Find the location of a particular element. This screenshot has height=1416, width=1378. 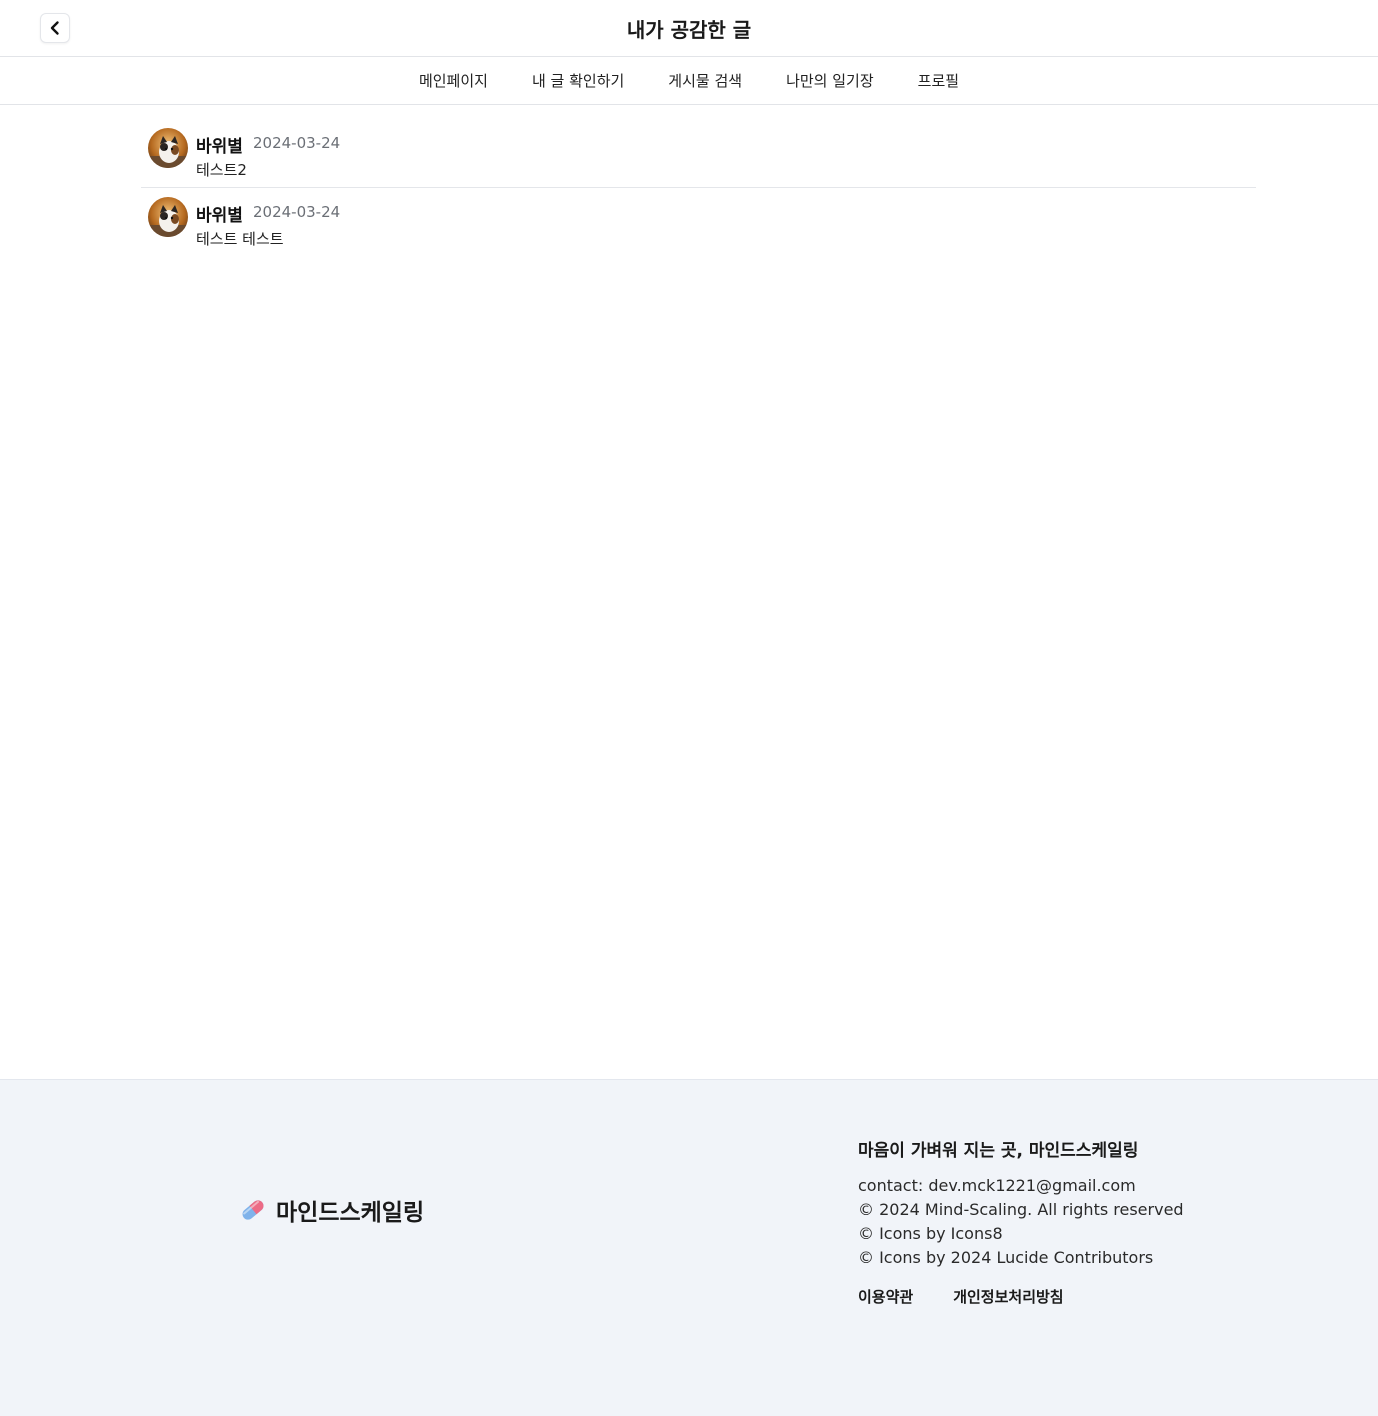

post-content: 테스트2 is located at coordinates (221, 170).